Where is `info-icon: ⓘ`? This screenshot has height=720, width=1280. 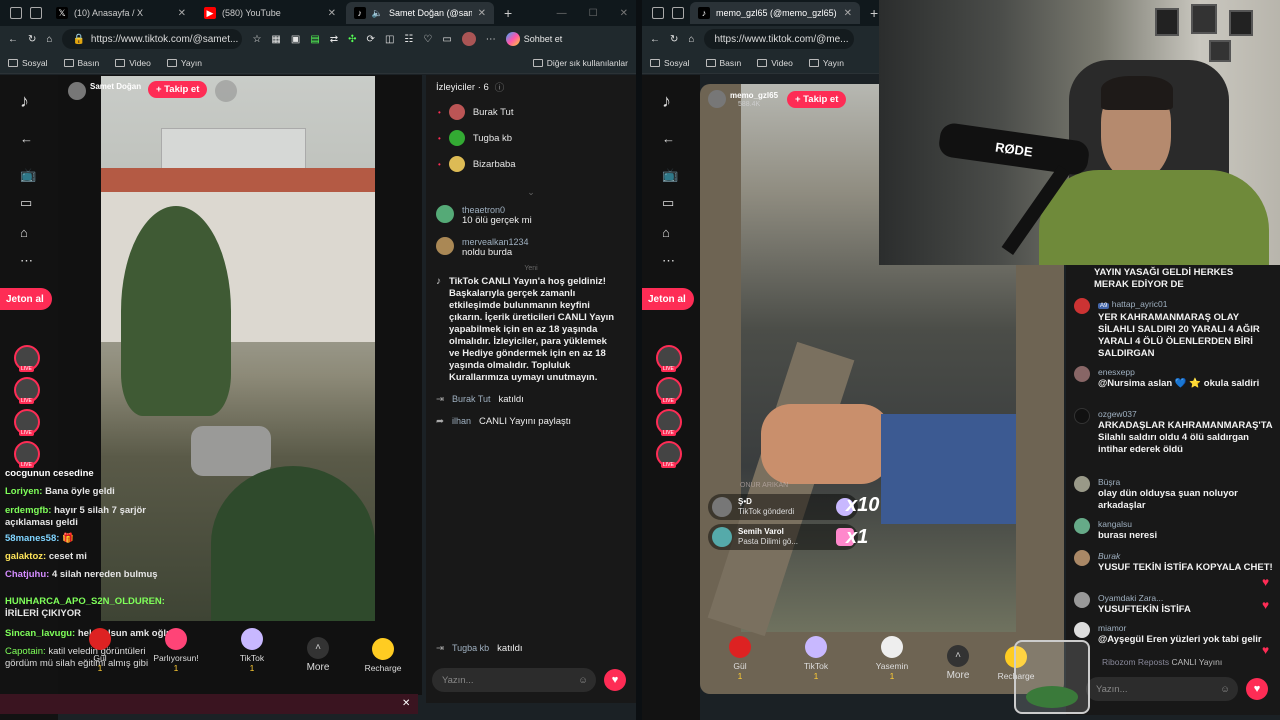 info-icon: ⓘ is located at coordinates (500, 87).